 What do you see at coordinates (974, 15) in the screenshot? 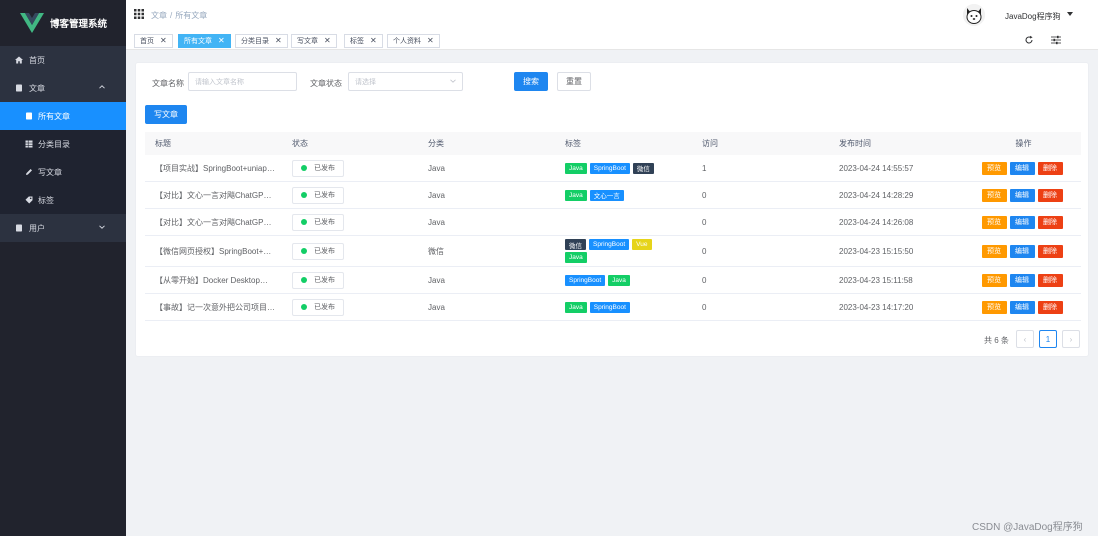
I see `user-avatar` at bounding box center [974, 15].